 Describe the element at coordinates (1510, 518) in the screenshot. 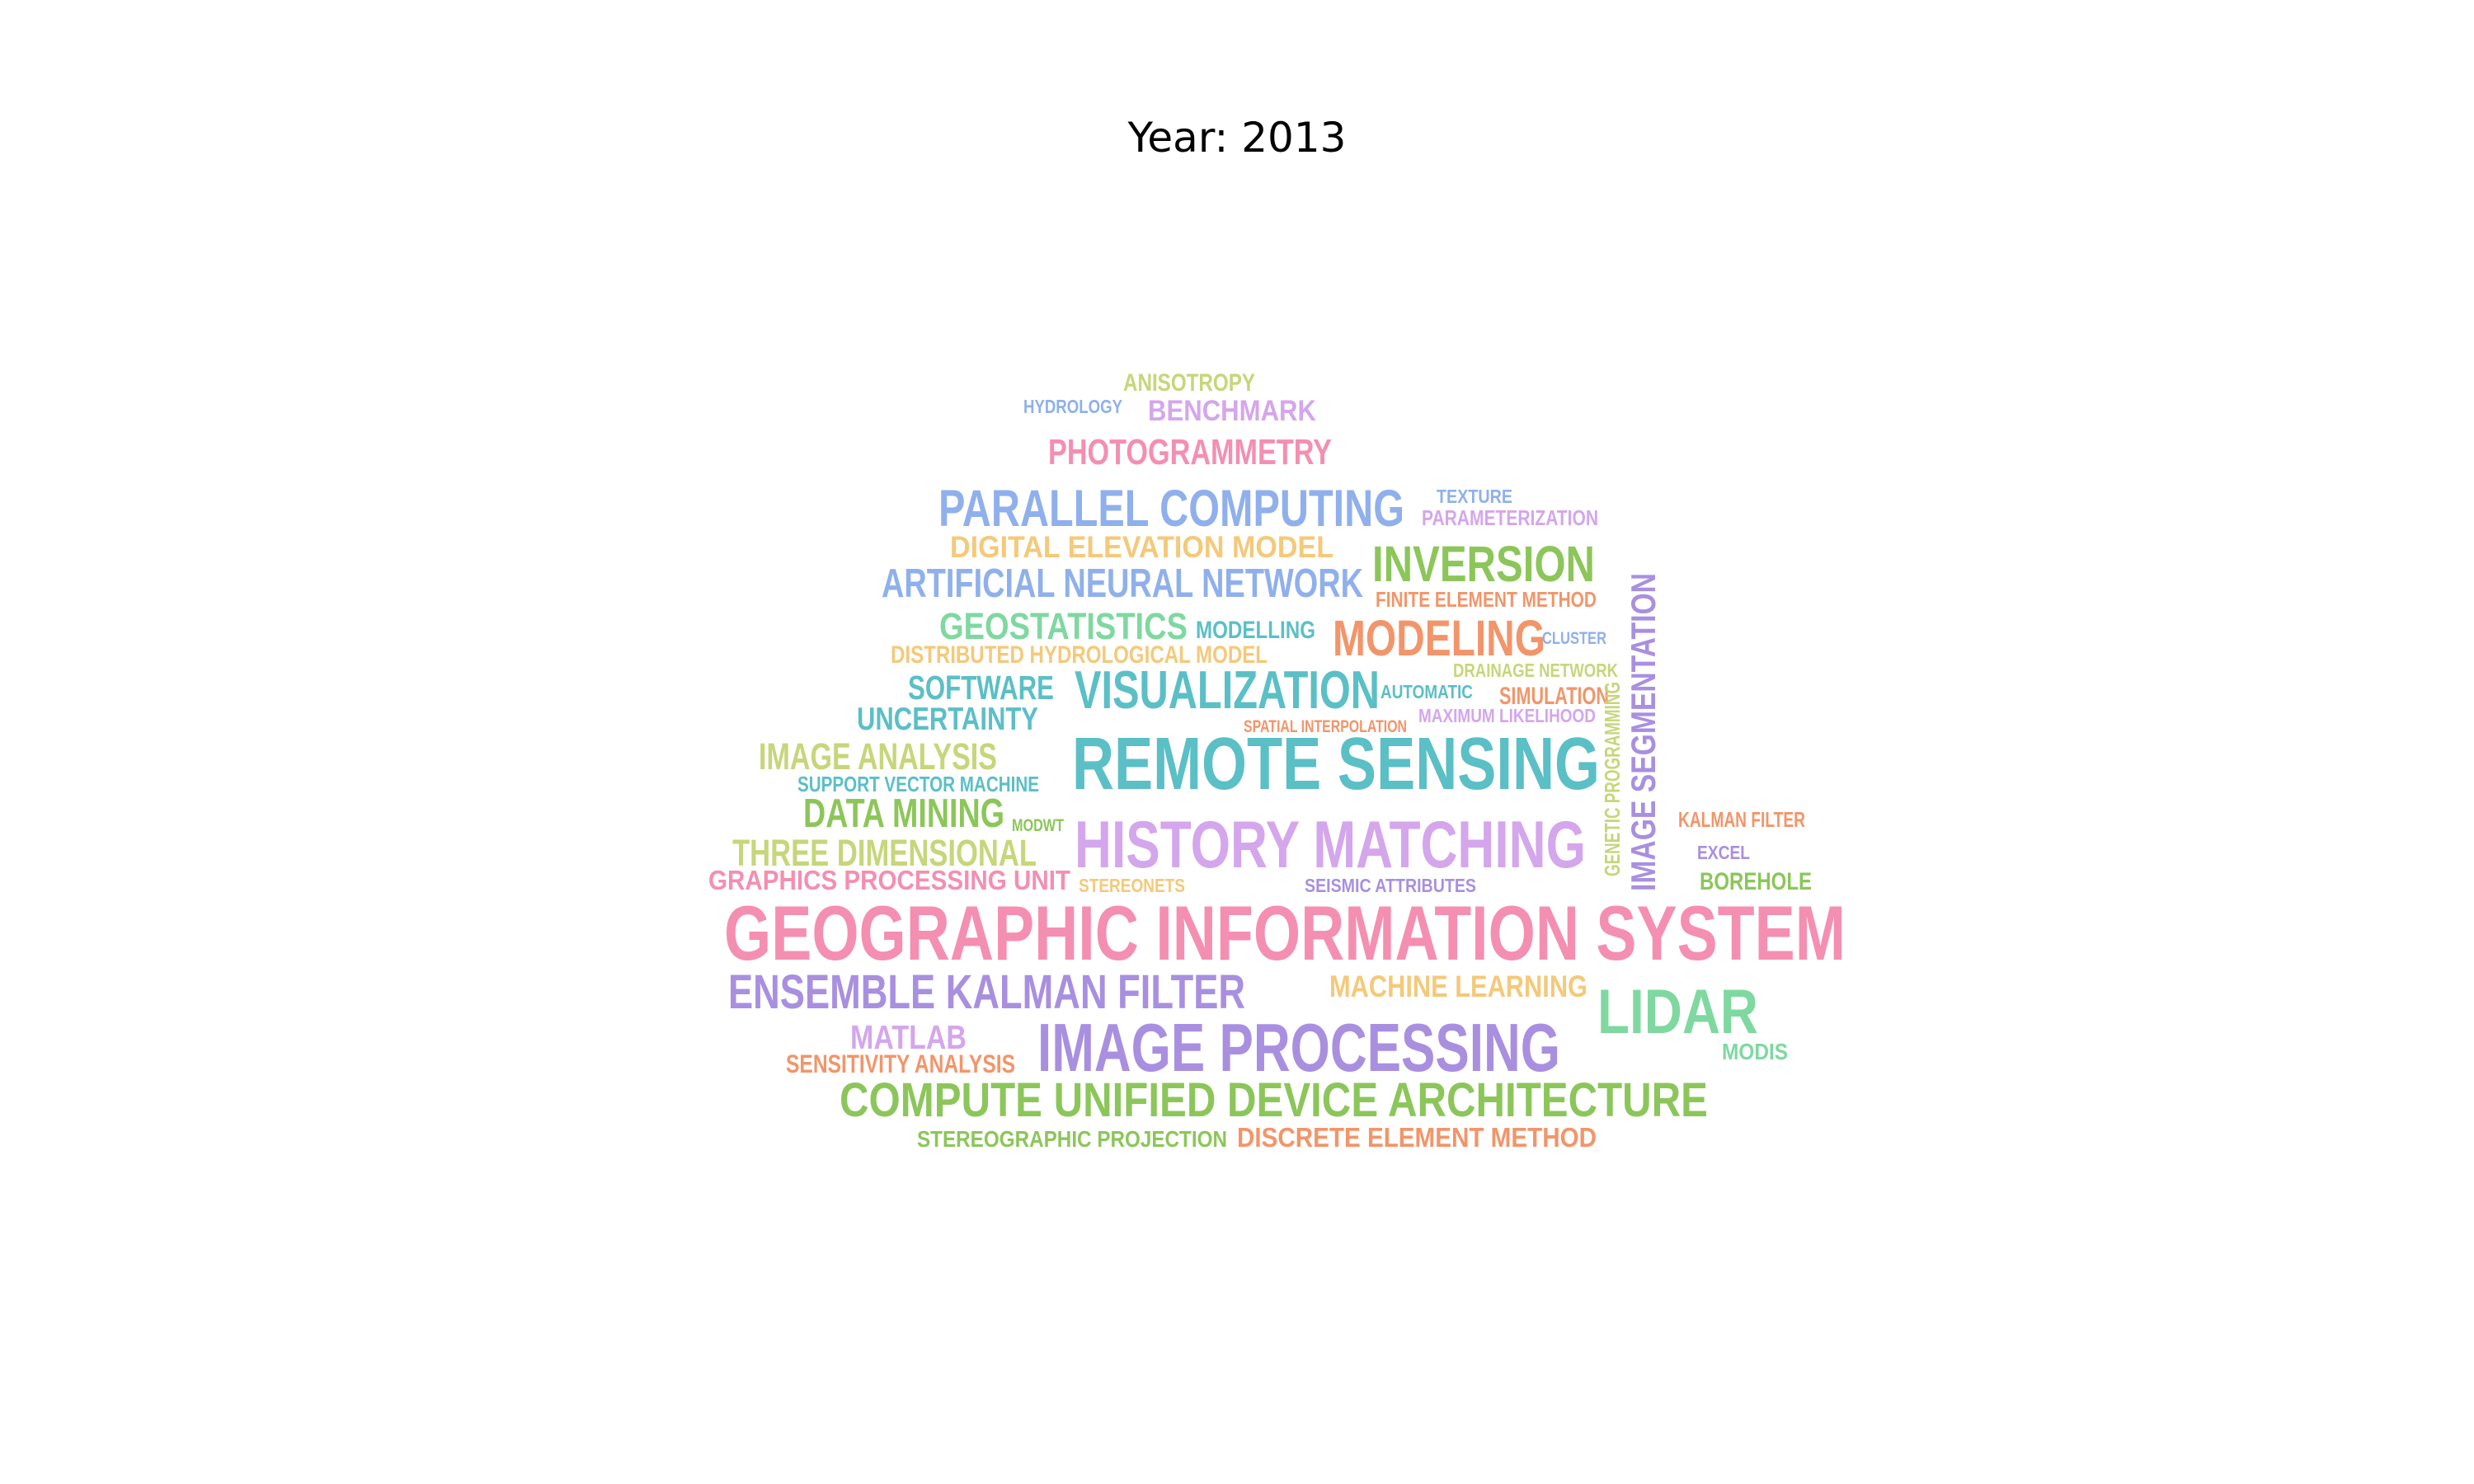

I see `word-parameterization: PARAMETERIZATION` at that location.